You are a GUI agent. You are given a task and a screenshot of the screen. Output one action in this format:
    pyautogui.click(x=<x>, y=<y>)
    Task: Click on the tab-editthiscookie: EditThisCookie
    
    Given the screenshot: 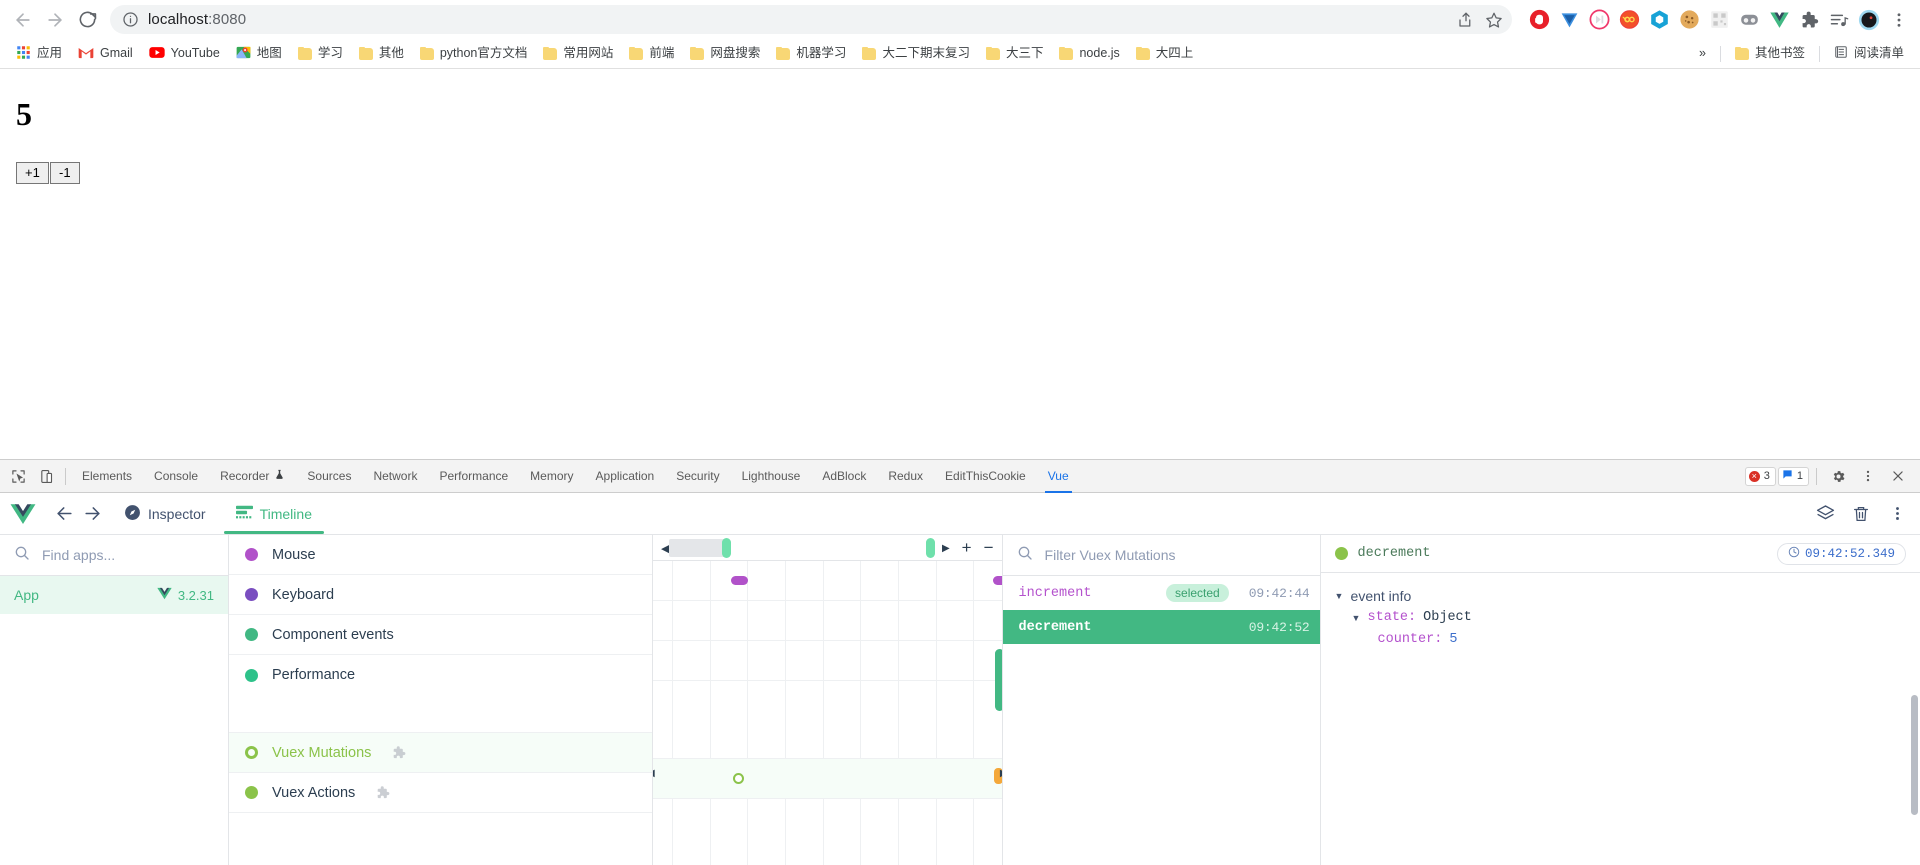 What is the action you would take?
    pyautogui.click(x=985, y=476)
    